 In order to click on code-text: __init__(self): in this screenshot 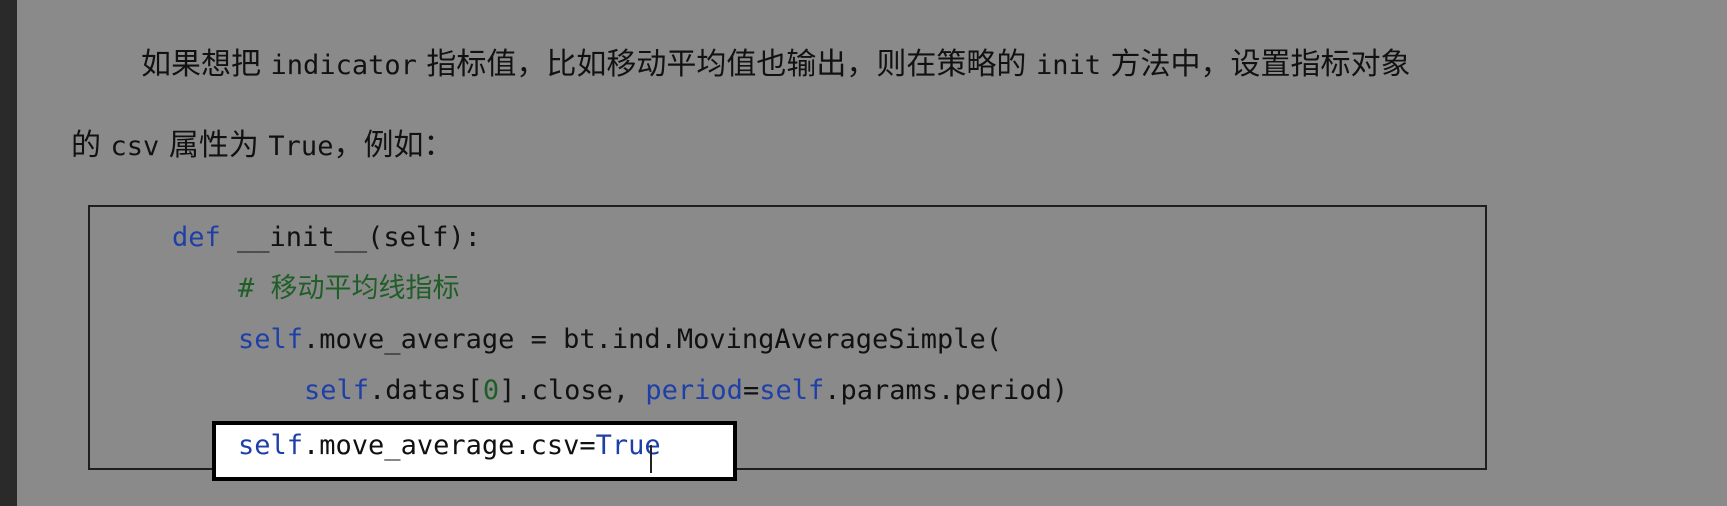, I will do `click(350, 237)`.